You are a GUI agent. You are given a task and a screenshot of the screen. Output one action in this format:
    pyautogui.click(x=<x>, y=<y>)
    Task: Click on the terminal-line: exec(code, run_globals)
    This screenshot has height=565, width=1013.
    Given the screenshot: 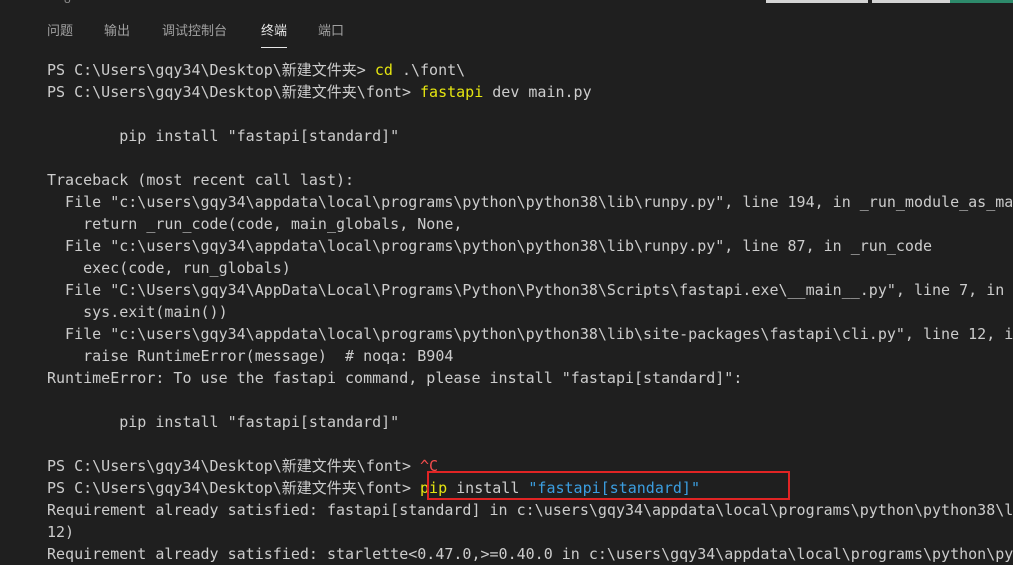 What is the action you would take?
    pyautogui.click(x=530, y=268)
    